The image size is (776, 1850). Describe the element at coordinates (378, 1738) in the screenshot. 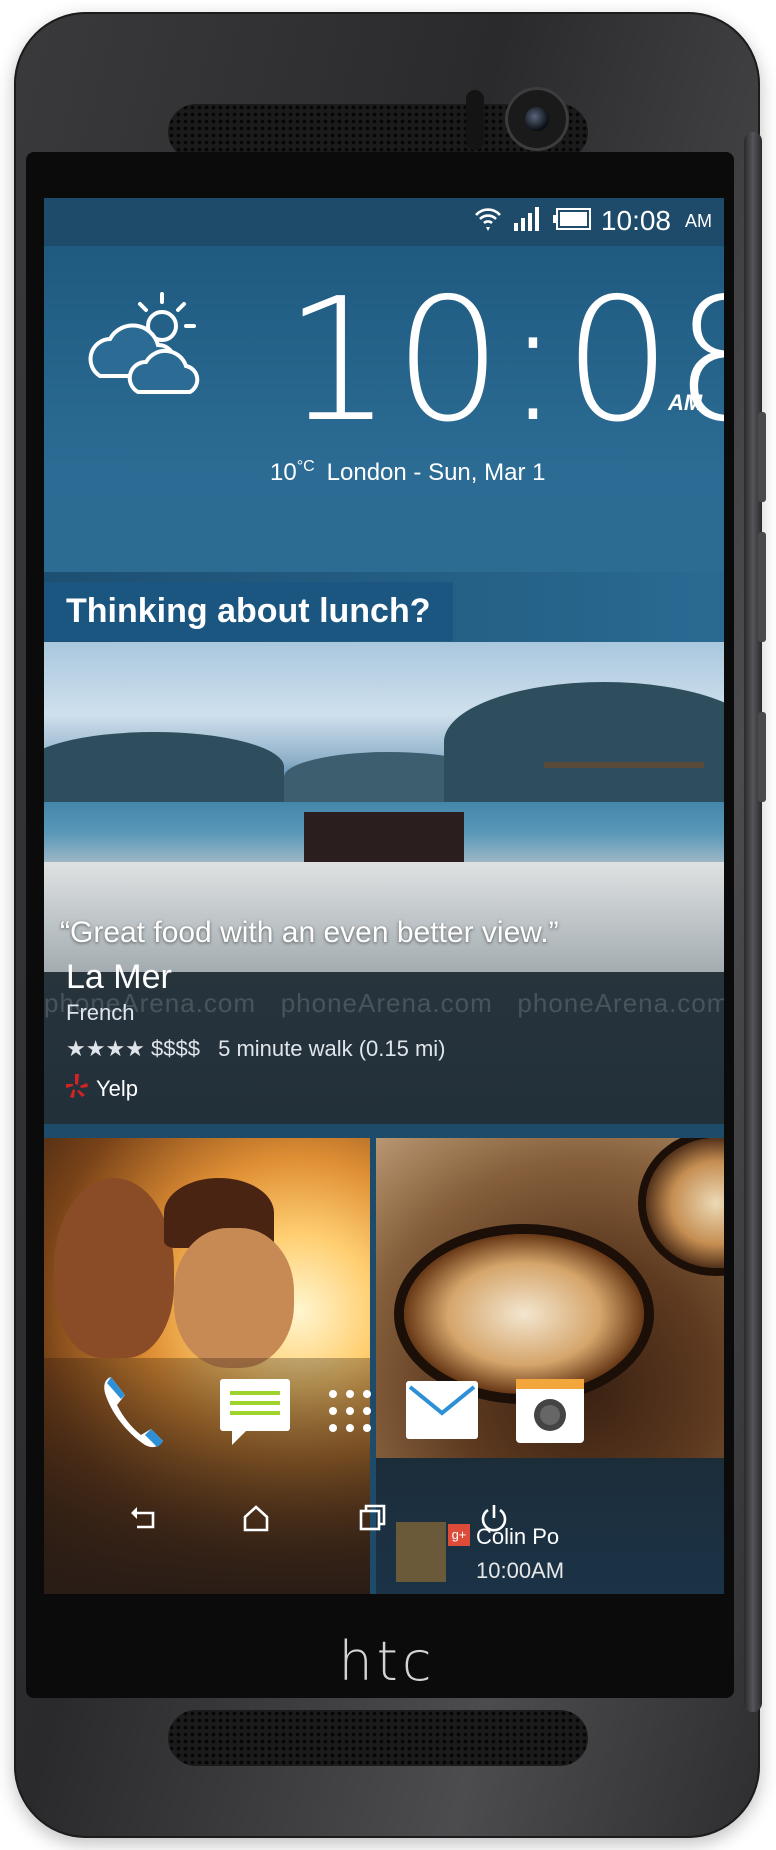

I see `front-speaker-bottom` at that location.